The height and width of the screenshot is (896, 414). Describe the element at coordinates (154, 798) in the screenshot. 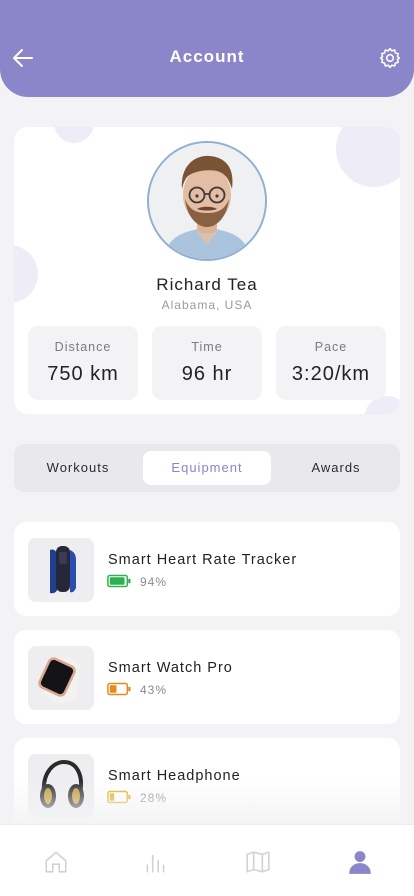

I see `battery-percent: 28%` at that location.